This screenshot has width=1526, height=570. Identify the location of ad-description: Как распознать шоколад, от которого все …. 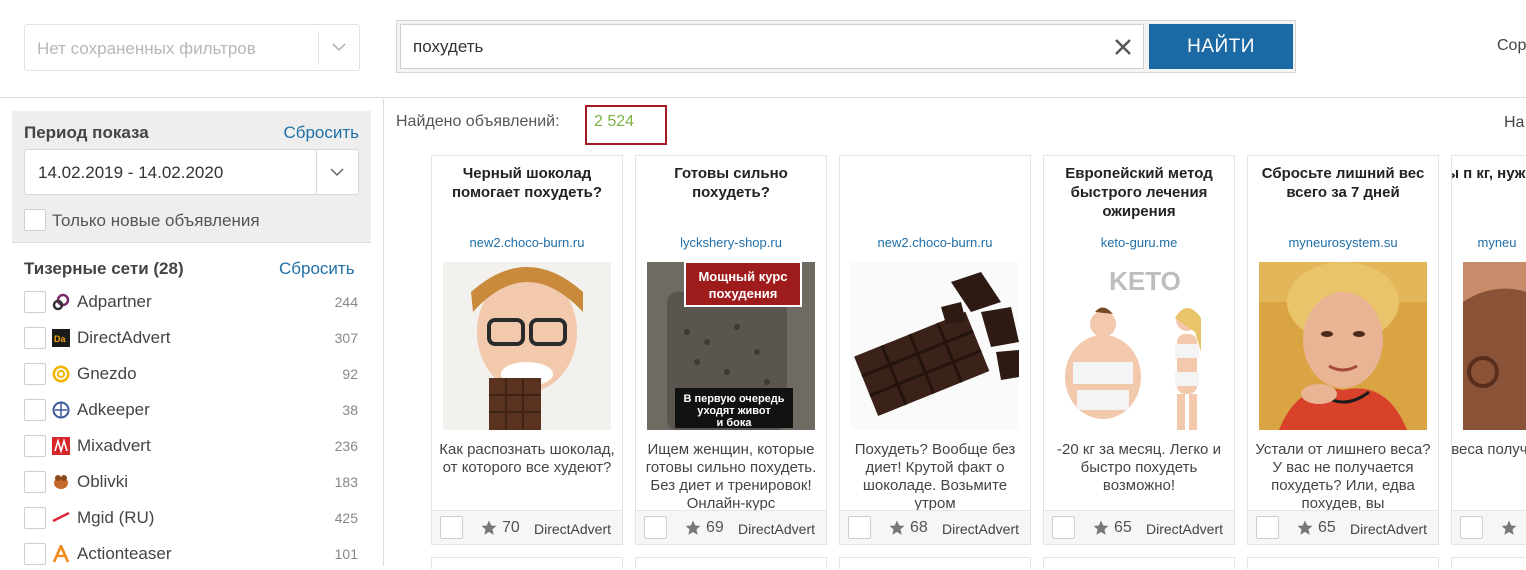
(527, 458).